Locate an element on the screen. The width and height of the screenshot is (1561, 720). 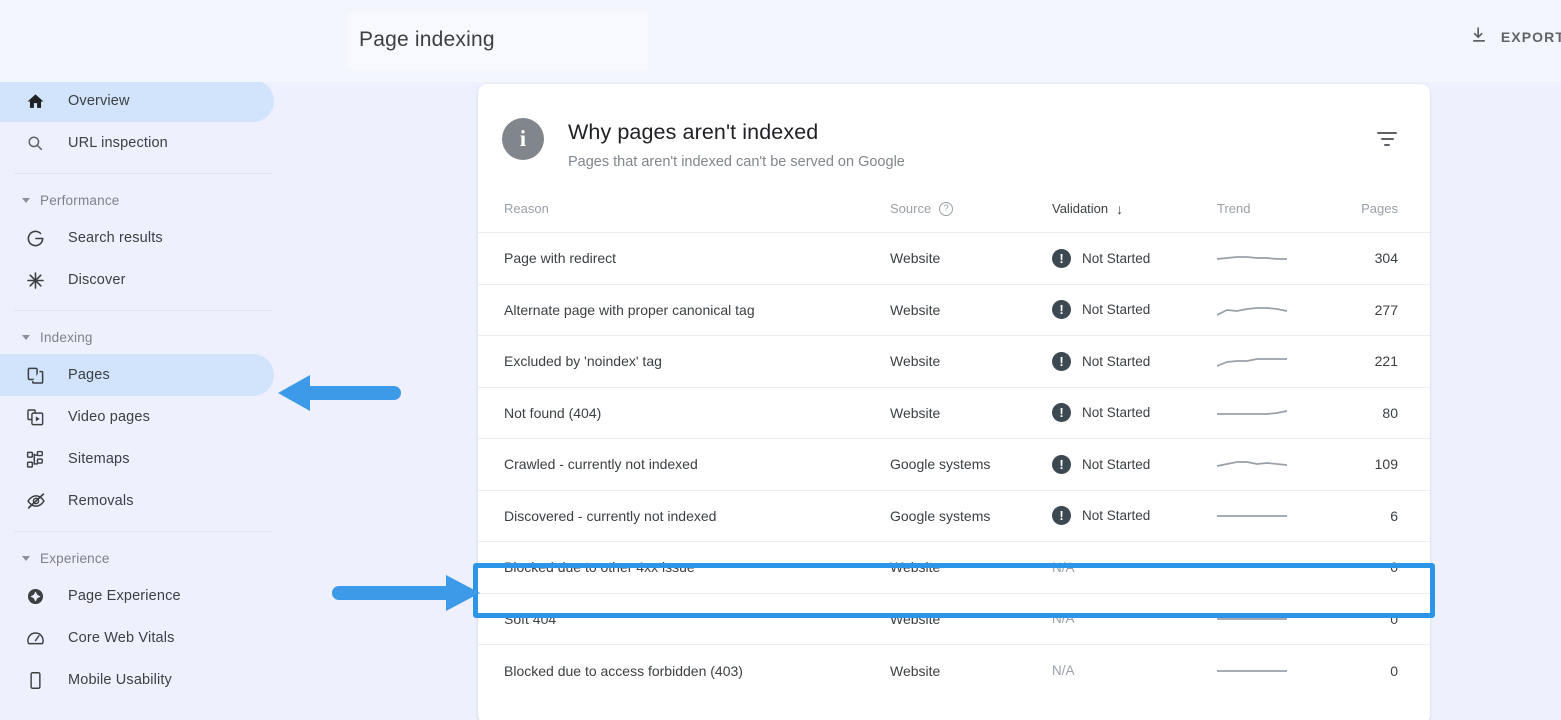
column-header-source: Source ? is located at coordinates (971, 217).